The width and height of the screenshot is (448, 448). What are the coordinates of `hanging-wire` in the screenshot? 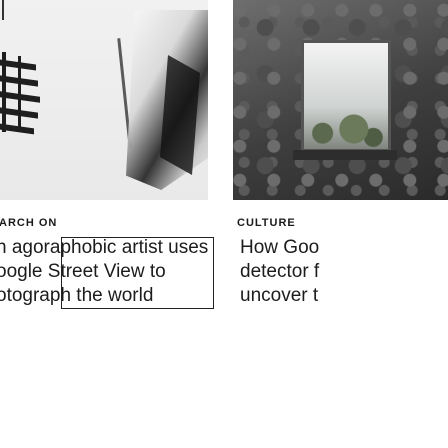 It's located at (3, 10).